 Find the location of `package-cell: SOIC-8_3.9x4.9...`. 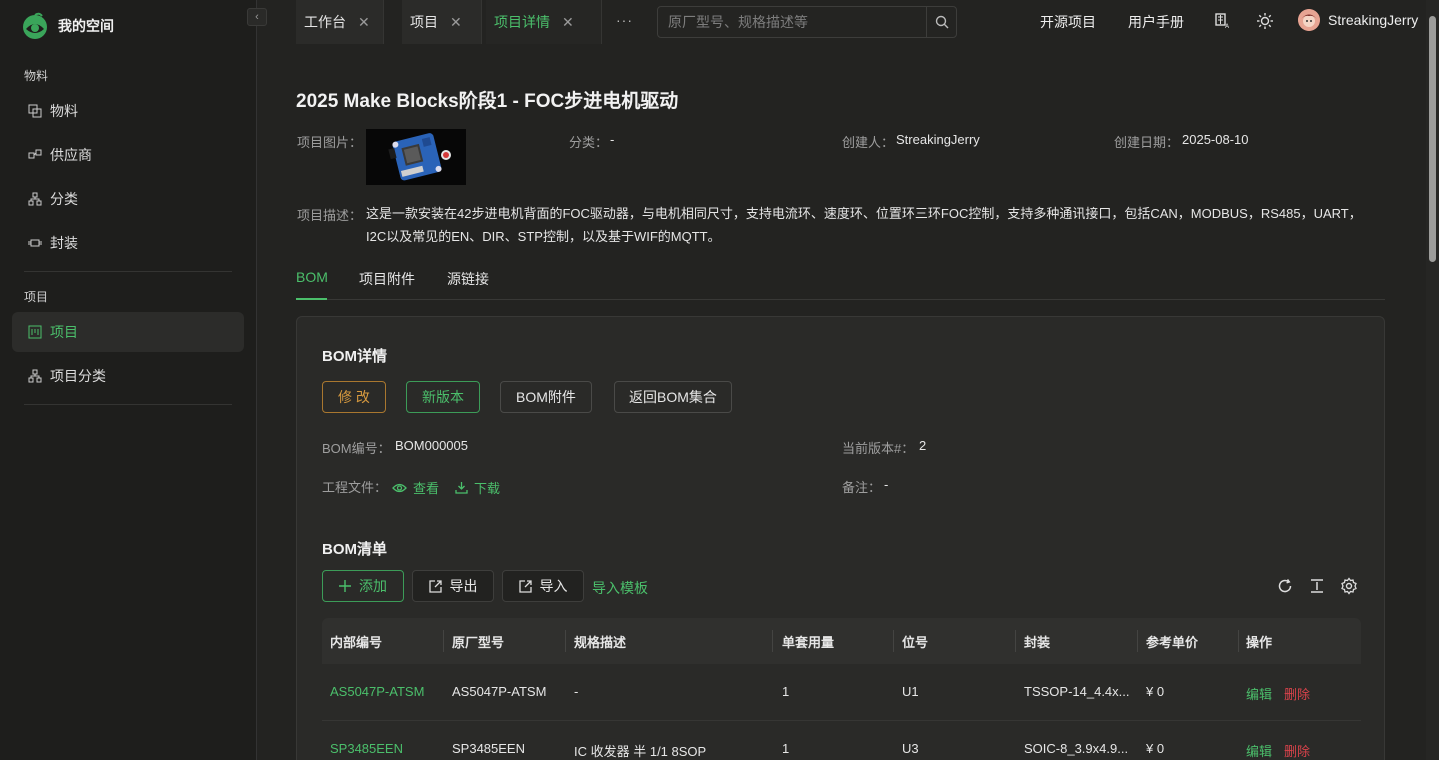

package-cell: SOIC-8_3.9x4.9... is located at coordinates (1076, 748).